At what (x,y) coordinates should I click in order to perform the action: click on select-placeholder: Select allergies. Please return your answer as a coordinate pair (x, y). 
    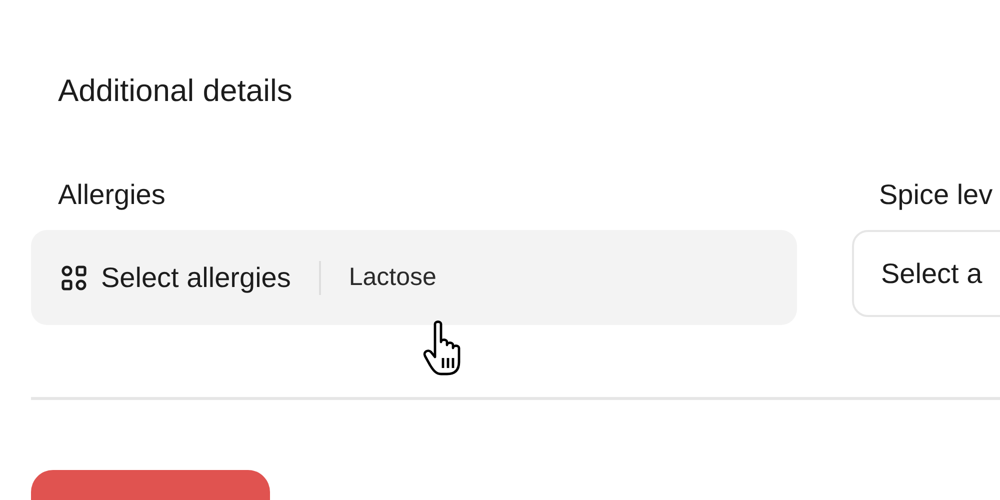
    Looking at the image, I should click on (196, 278).